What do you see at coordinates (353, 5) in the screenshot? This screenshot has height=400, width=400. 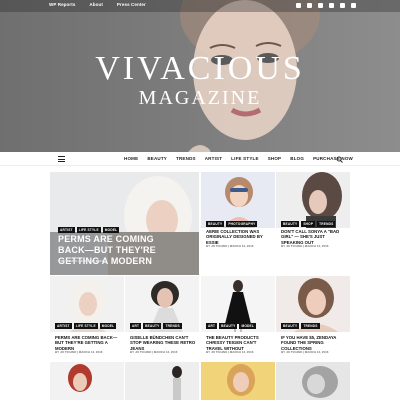 I see `close-icon` at bounding box center [353, 5].